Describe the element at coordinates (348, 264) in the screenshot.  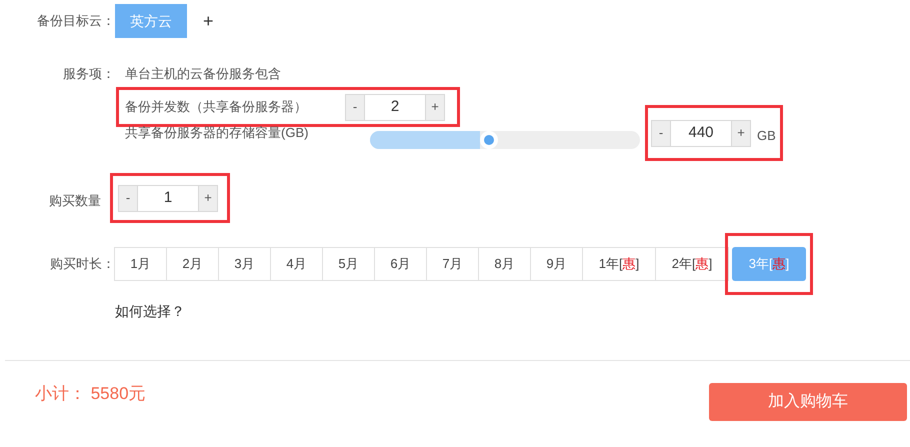
I see `duration-option: 5月` at that location.